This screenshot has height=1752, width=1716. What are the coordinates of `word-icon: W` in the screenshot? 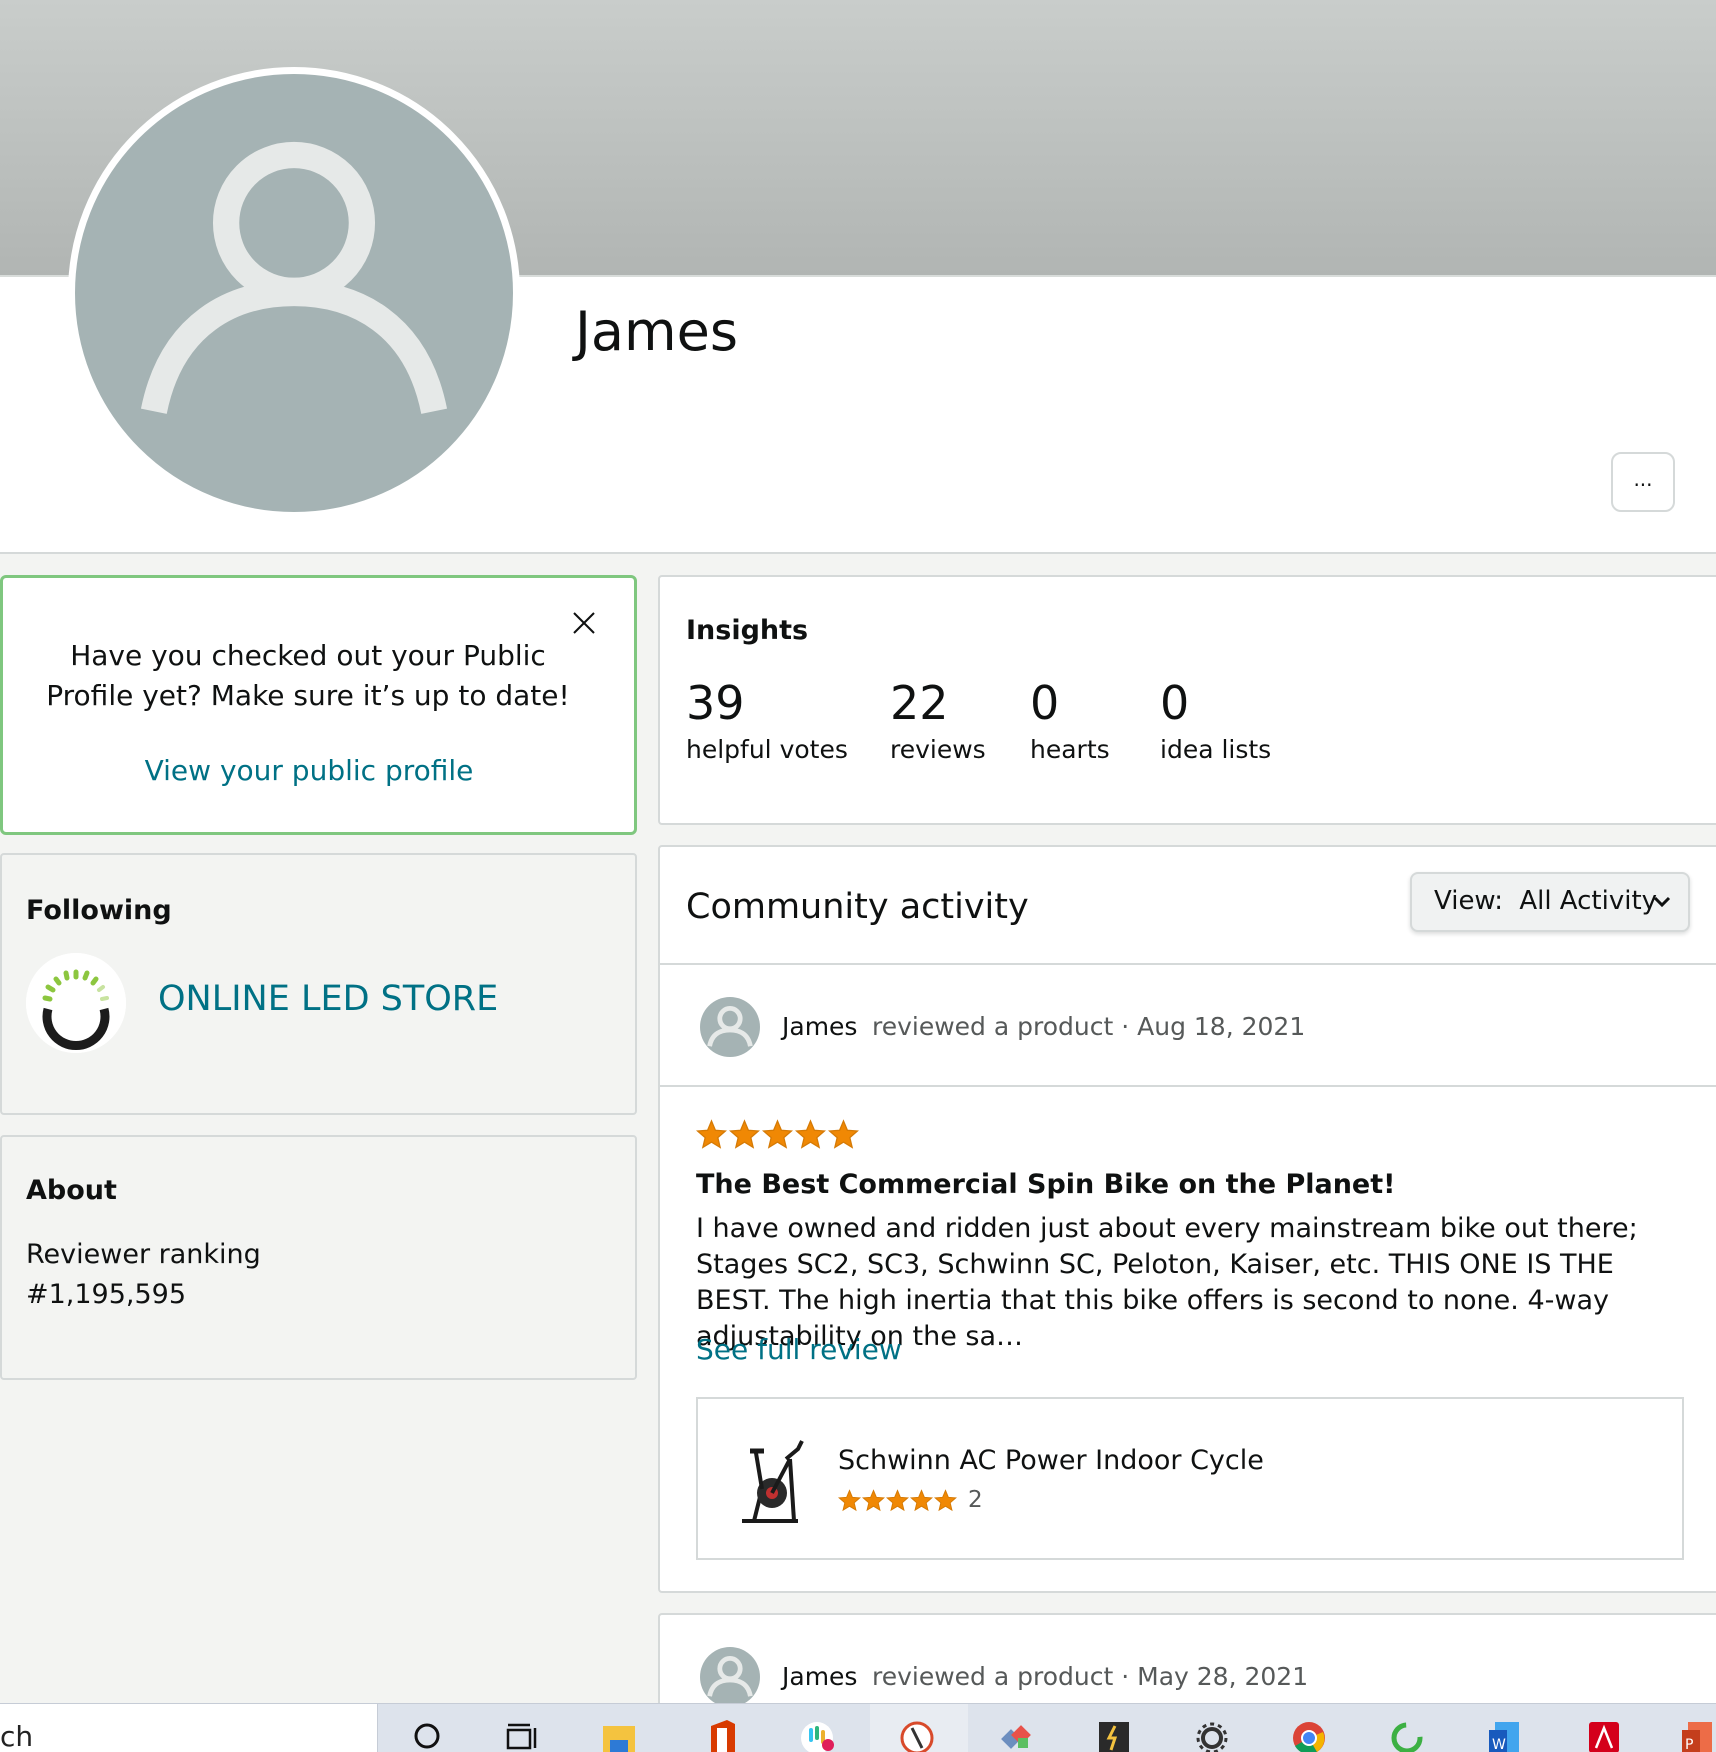 It's located at (1504, 1735).